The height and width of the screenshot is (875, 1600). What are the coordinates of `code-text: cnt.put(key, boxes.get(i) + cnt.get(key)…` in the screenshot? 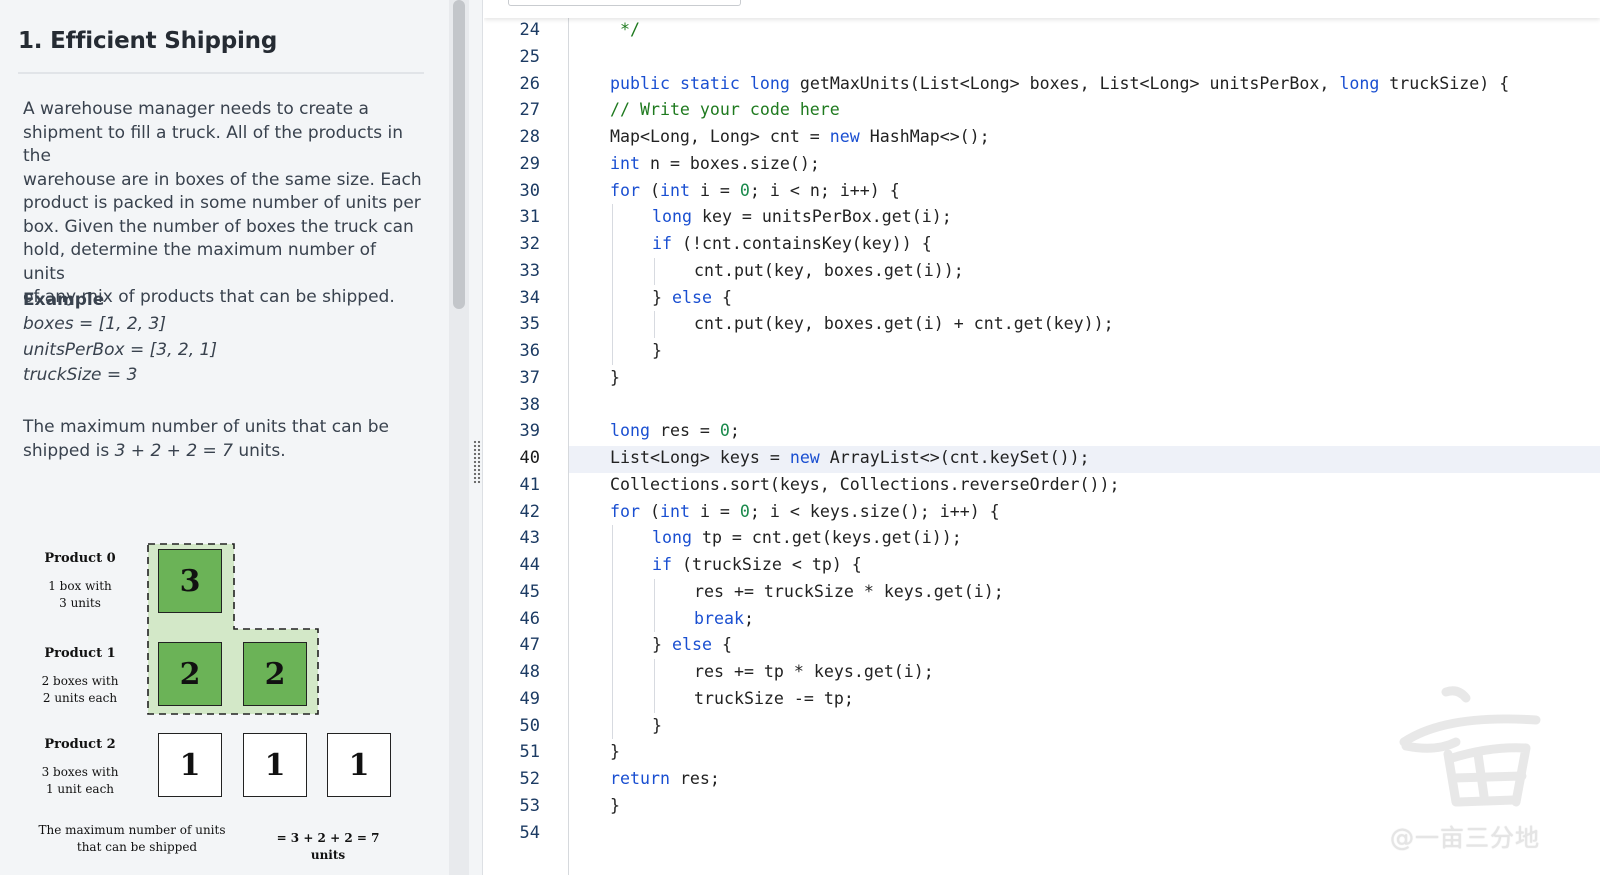 It's located at (904, 324).